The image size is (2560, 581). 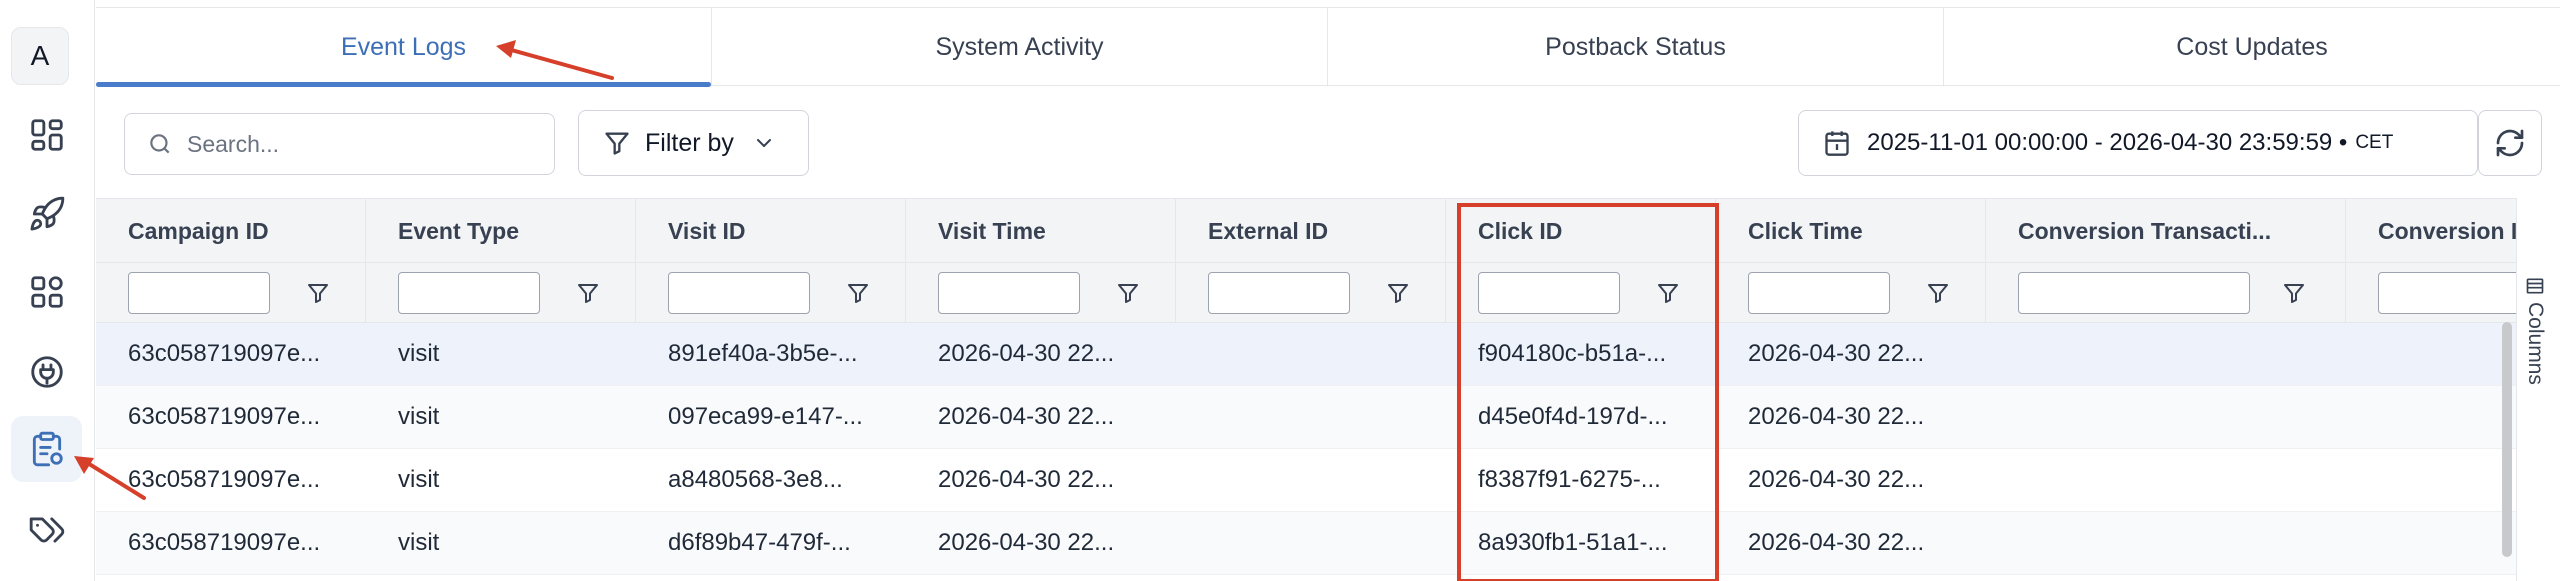 I want to click on tab-postback-status: Postback Status, so click(x=1636, y=47).